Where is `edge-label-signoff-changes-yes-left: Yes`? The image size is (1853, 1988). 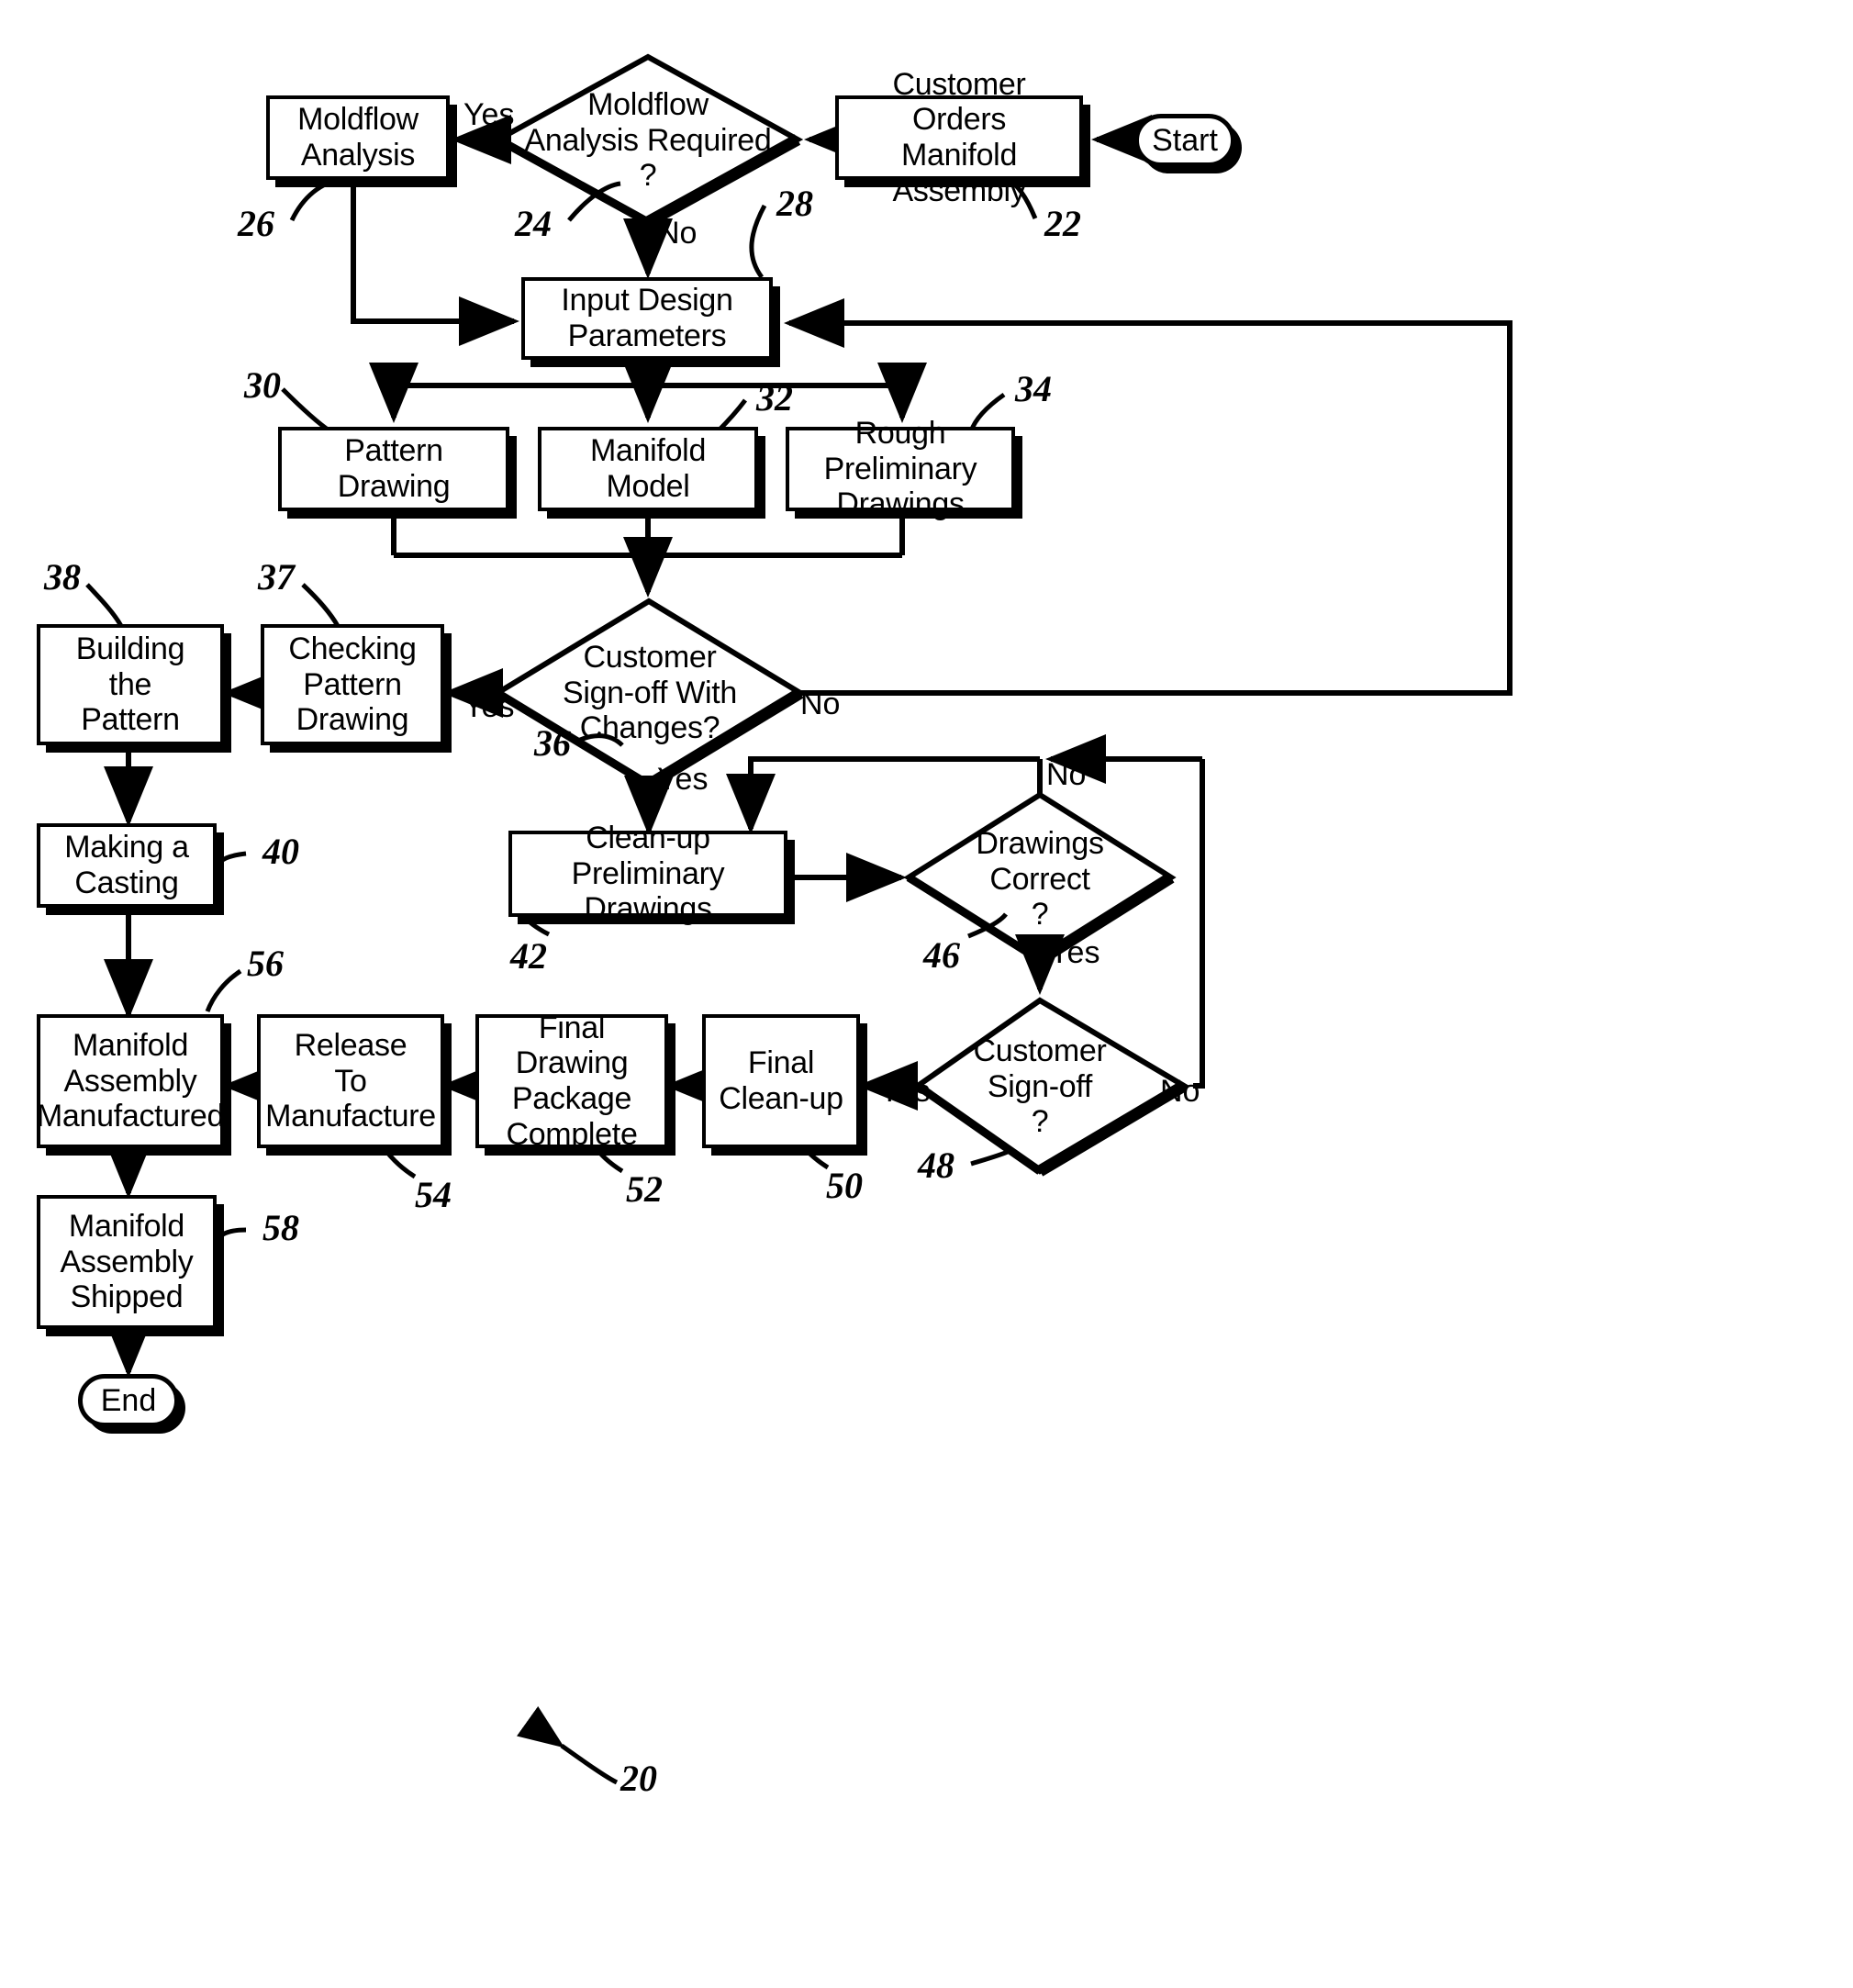
edge-label-signoff-changes-yes-left: Yes is located at coordinates (489, 706).